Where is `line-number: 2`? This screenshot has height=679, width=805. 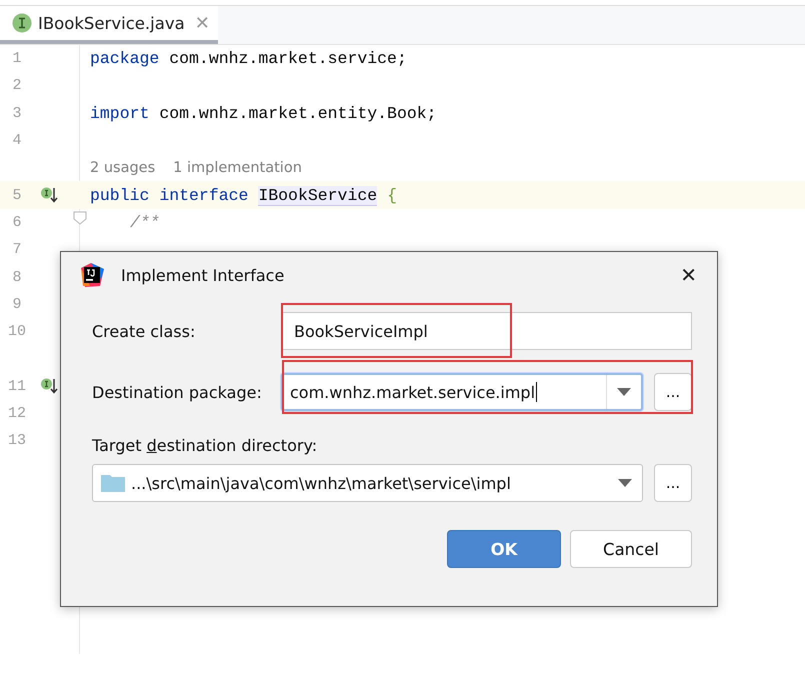 line-number: 2 is located at coordinates (16, 85).